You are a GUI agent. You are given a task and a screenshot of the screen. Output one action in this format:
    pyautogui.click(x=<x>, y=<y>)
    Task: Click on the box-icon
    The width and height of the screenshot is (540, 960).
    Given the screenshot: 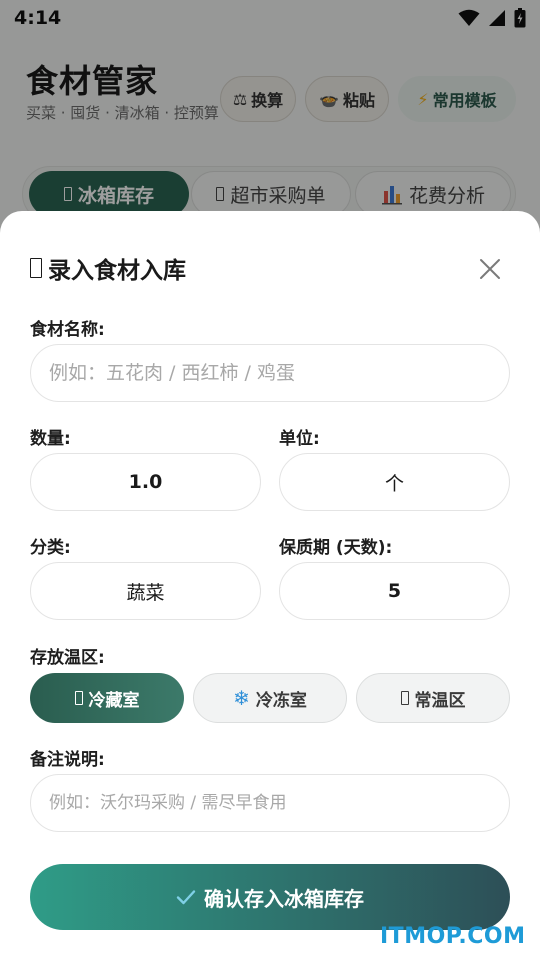 What is the action you would take?
    pyautogui.click(x=36, y=268)
    